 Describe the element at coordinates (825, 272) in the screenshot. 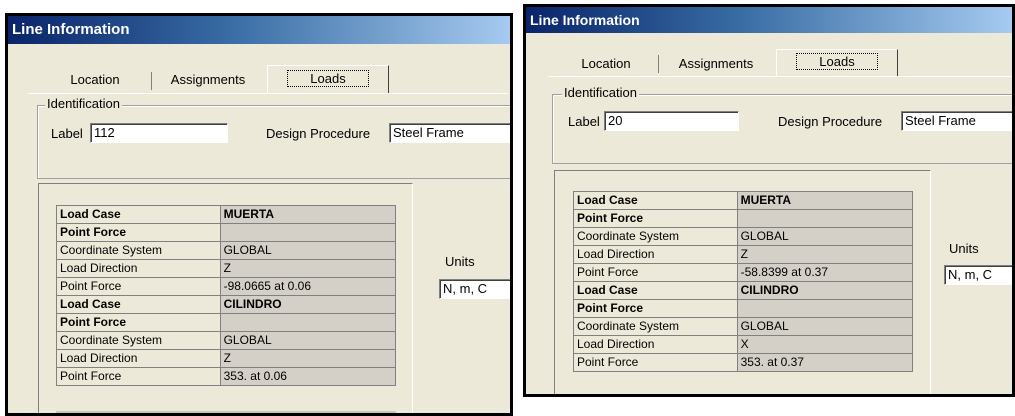

I see `point-force-value: -58.8399 at 0.37` at that location.